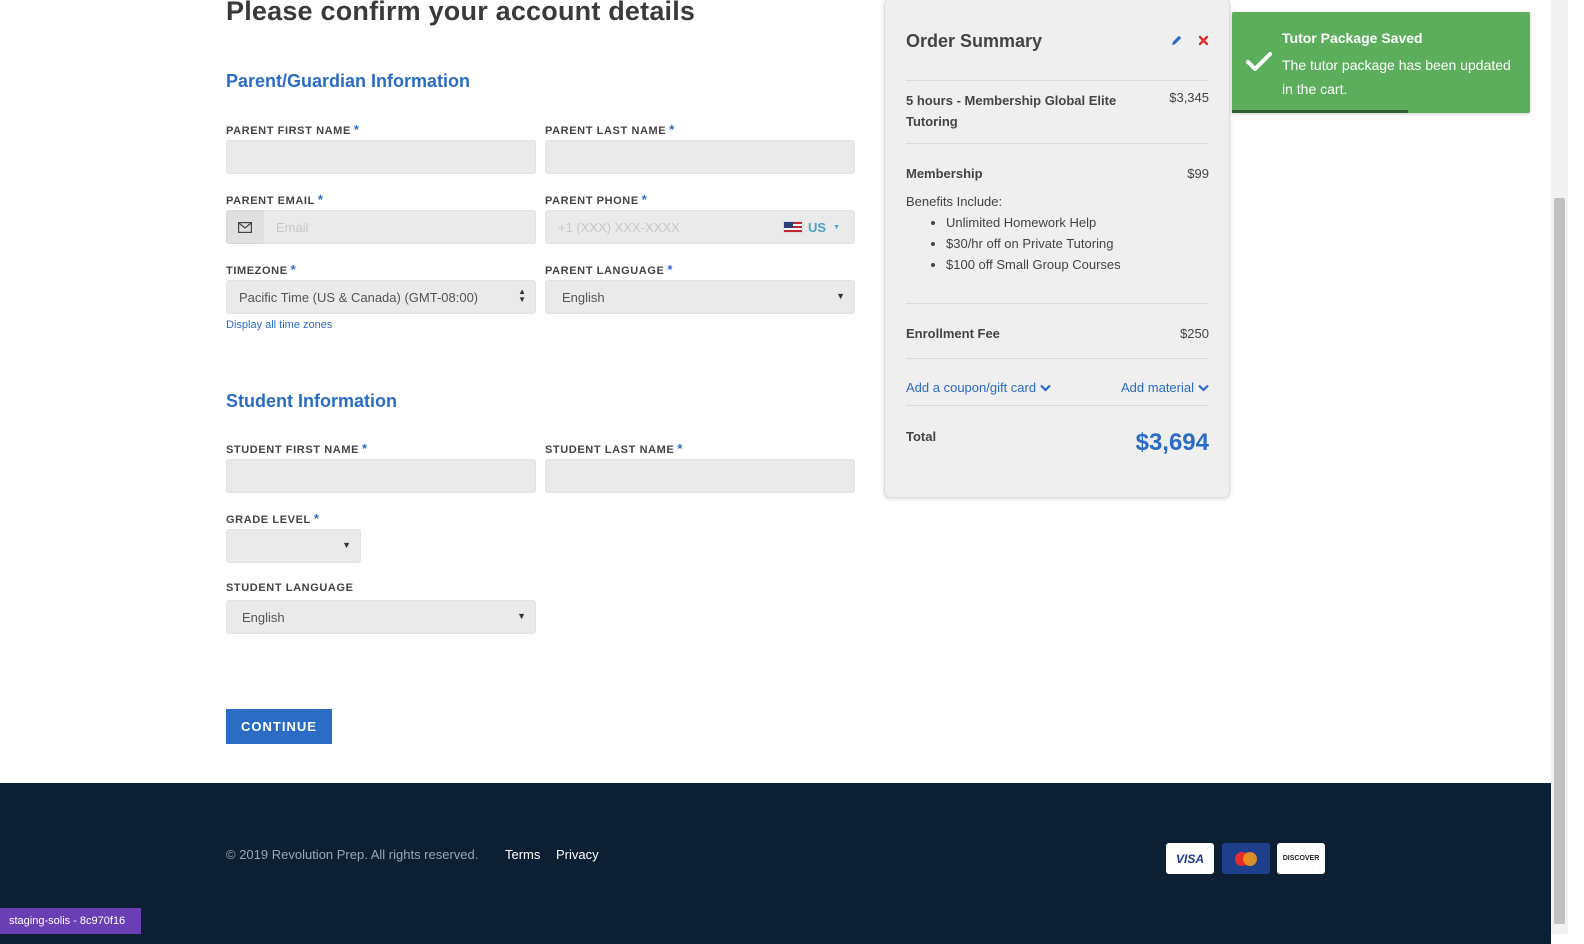  Describe the element at coordinates (700, 157) in the screenshot. I see `parent-last-name-input` at that location.